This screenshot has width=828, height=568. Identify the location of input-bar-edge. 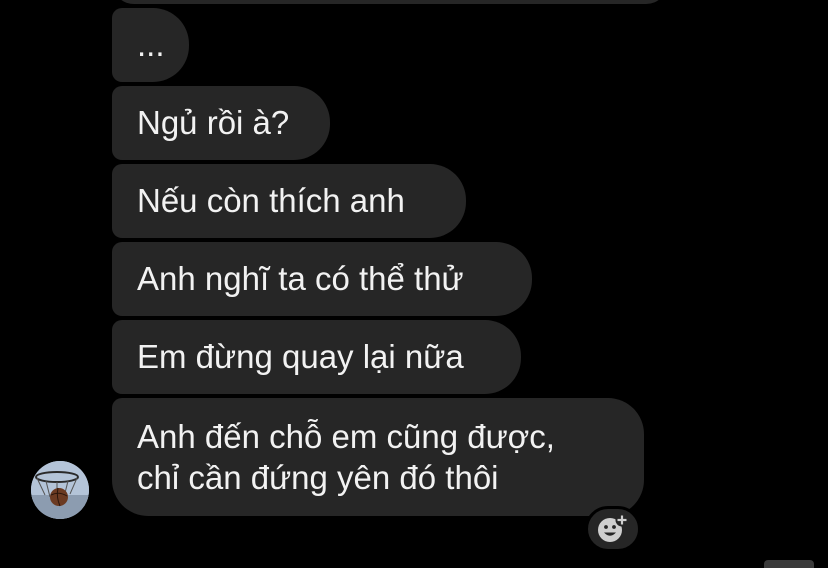
(789, 564).